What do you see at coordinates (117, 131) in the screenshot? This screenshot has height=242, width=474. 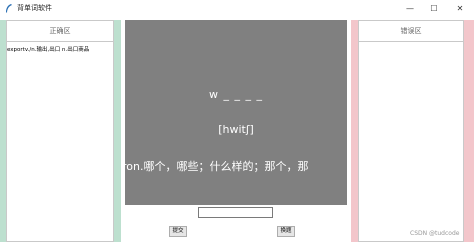 I see `correct-list-scrollbar` at bounding box center [117, 131].